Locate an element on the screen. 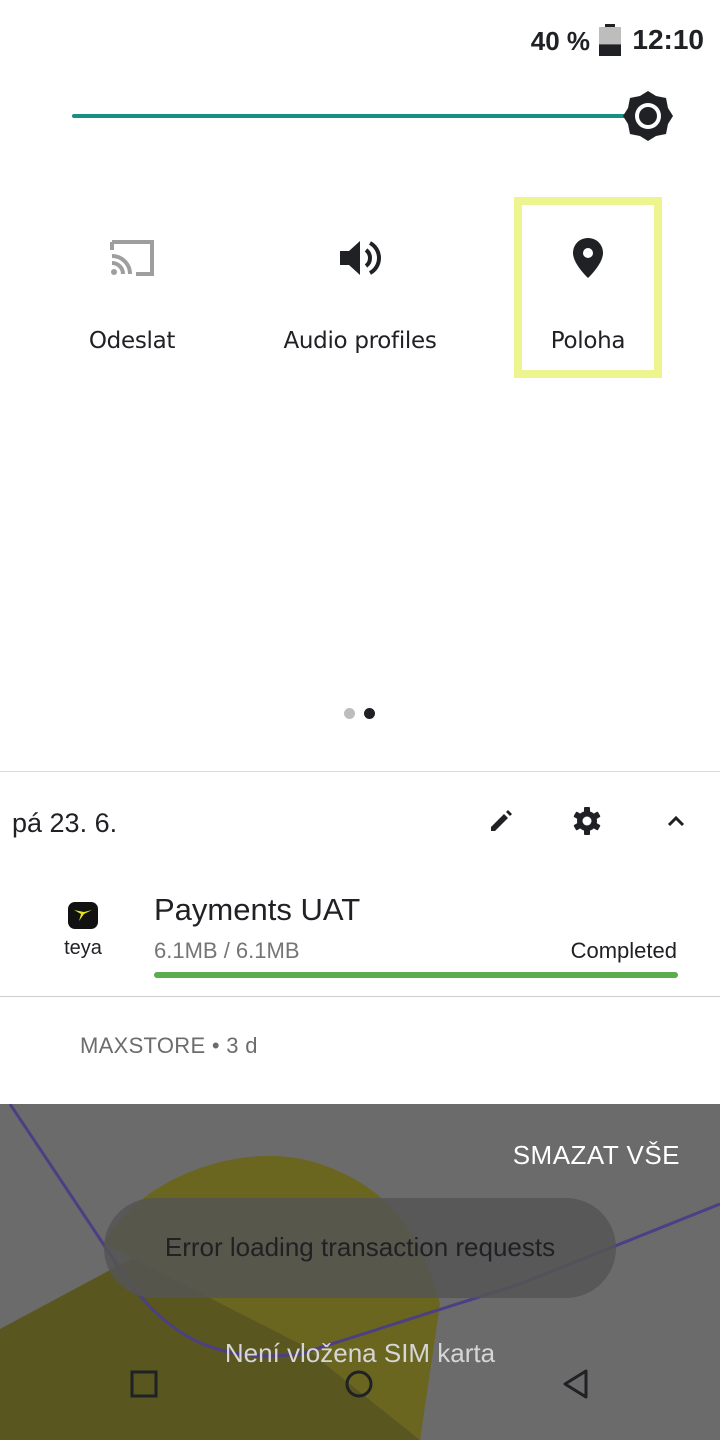  download-progress-fill is located at coordinates (416, 975).